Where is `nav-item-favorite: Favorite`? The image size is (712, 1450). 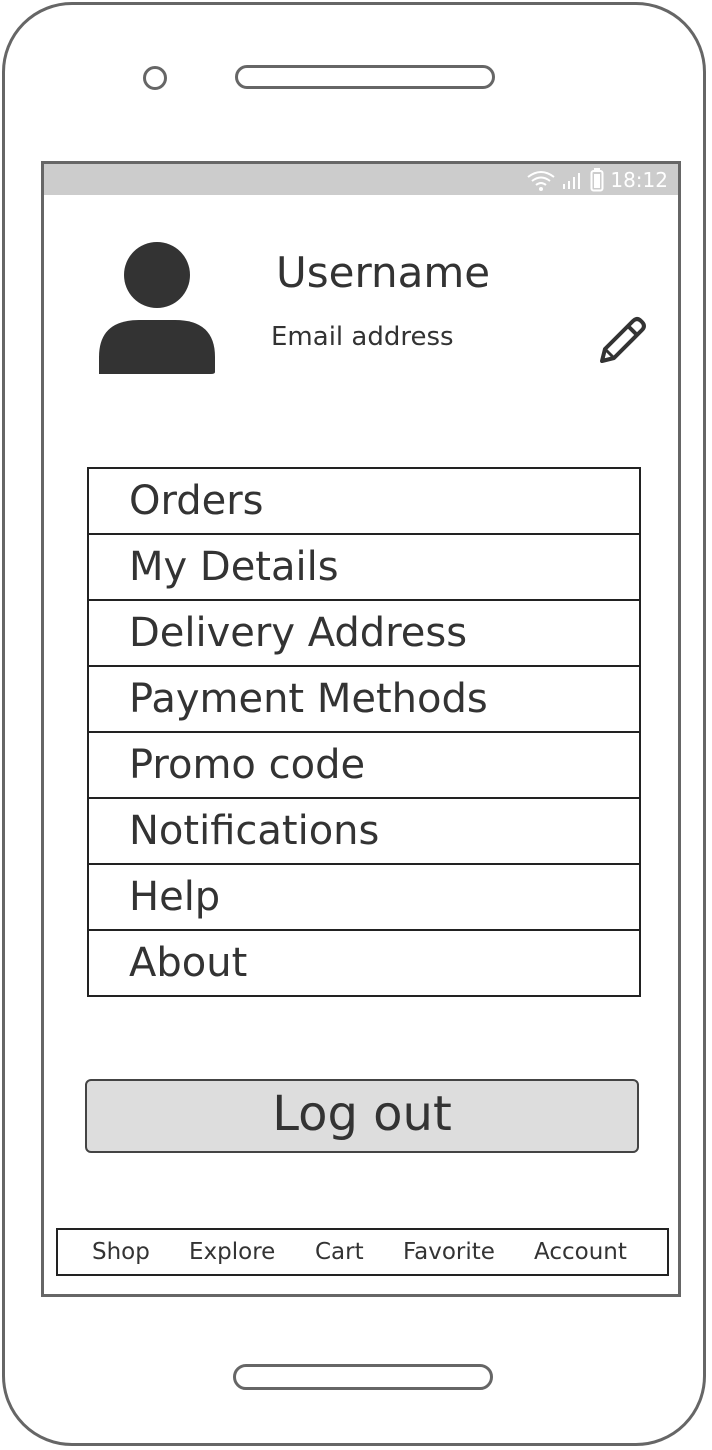
nav-item-favorite: Favorite is located at coordinates (449, 1252).